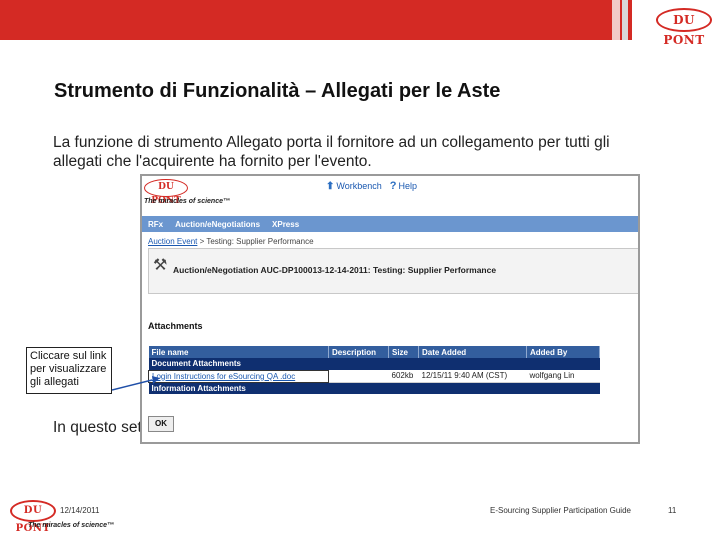 The width and height of the screenshot is (720, 540). Describe the element at coordinates (238, 352) in the screenshot. I see `col-file-name: File name` at that location.